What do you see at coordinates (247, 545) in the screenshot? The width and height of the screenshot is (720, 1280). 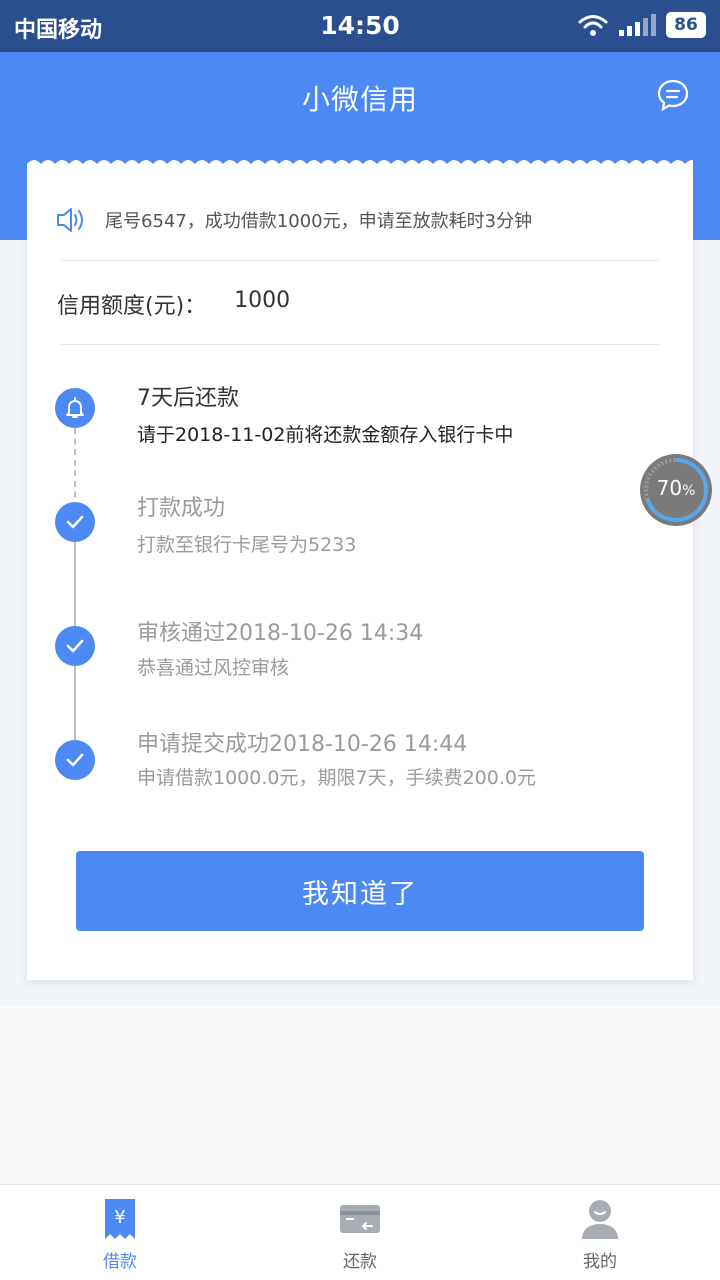 I see `timeline-step-subtitle: 打款至银行卡尾号为5233` at bounding box center [247, 545].